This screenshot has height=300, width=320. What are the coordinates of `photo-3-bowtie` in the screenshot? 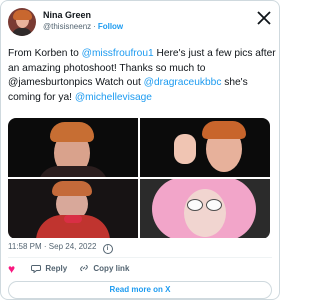 It's located at (73, 219).